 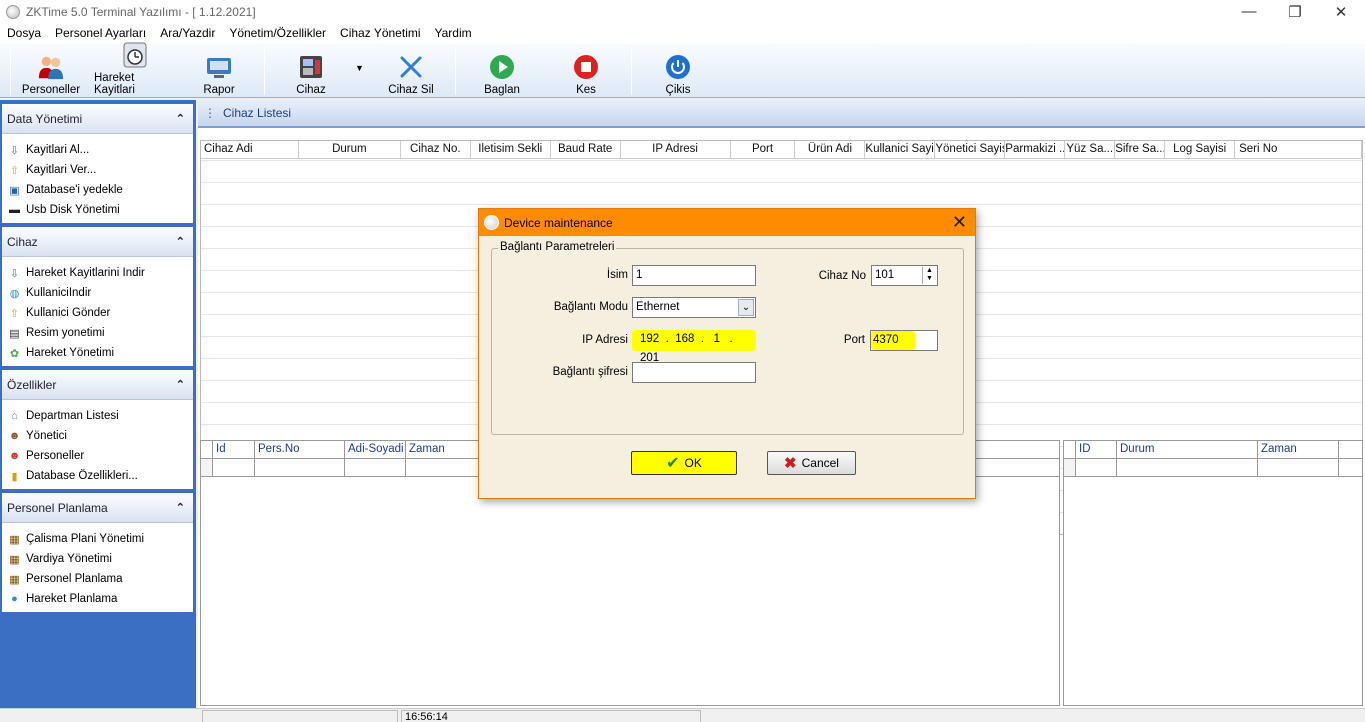 What do you see at coordinates (678, 67) in the screenshot?
I see `power-icon` at bounding box center [678, 67].